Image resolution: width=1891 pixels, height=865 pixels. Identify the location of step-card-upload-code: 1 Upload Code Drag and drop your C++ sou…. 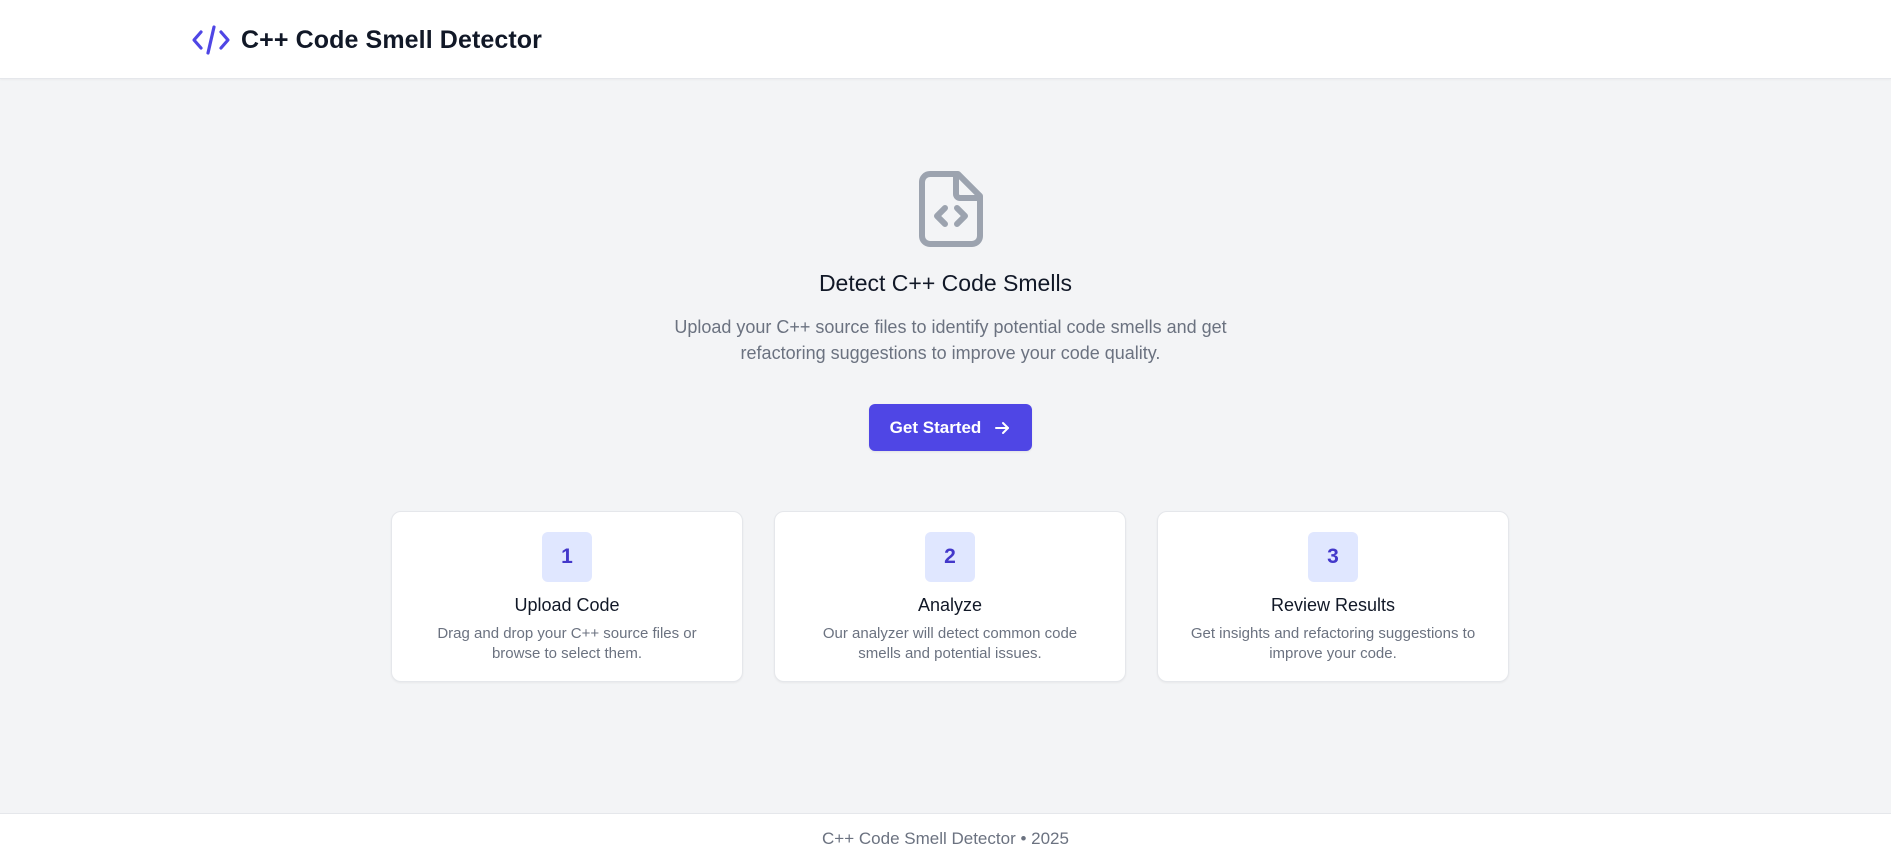
(567, 596).